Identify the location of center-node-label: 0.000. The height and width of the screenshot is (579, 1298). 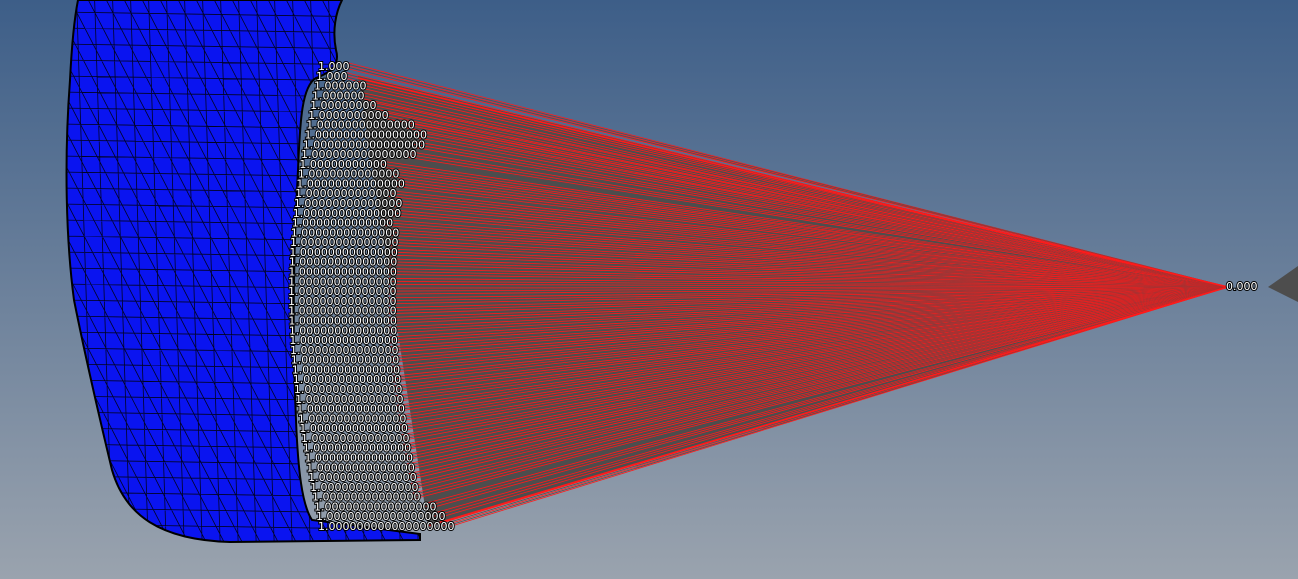
(1242, 286).